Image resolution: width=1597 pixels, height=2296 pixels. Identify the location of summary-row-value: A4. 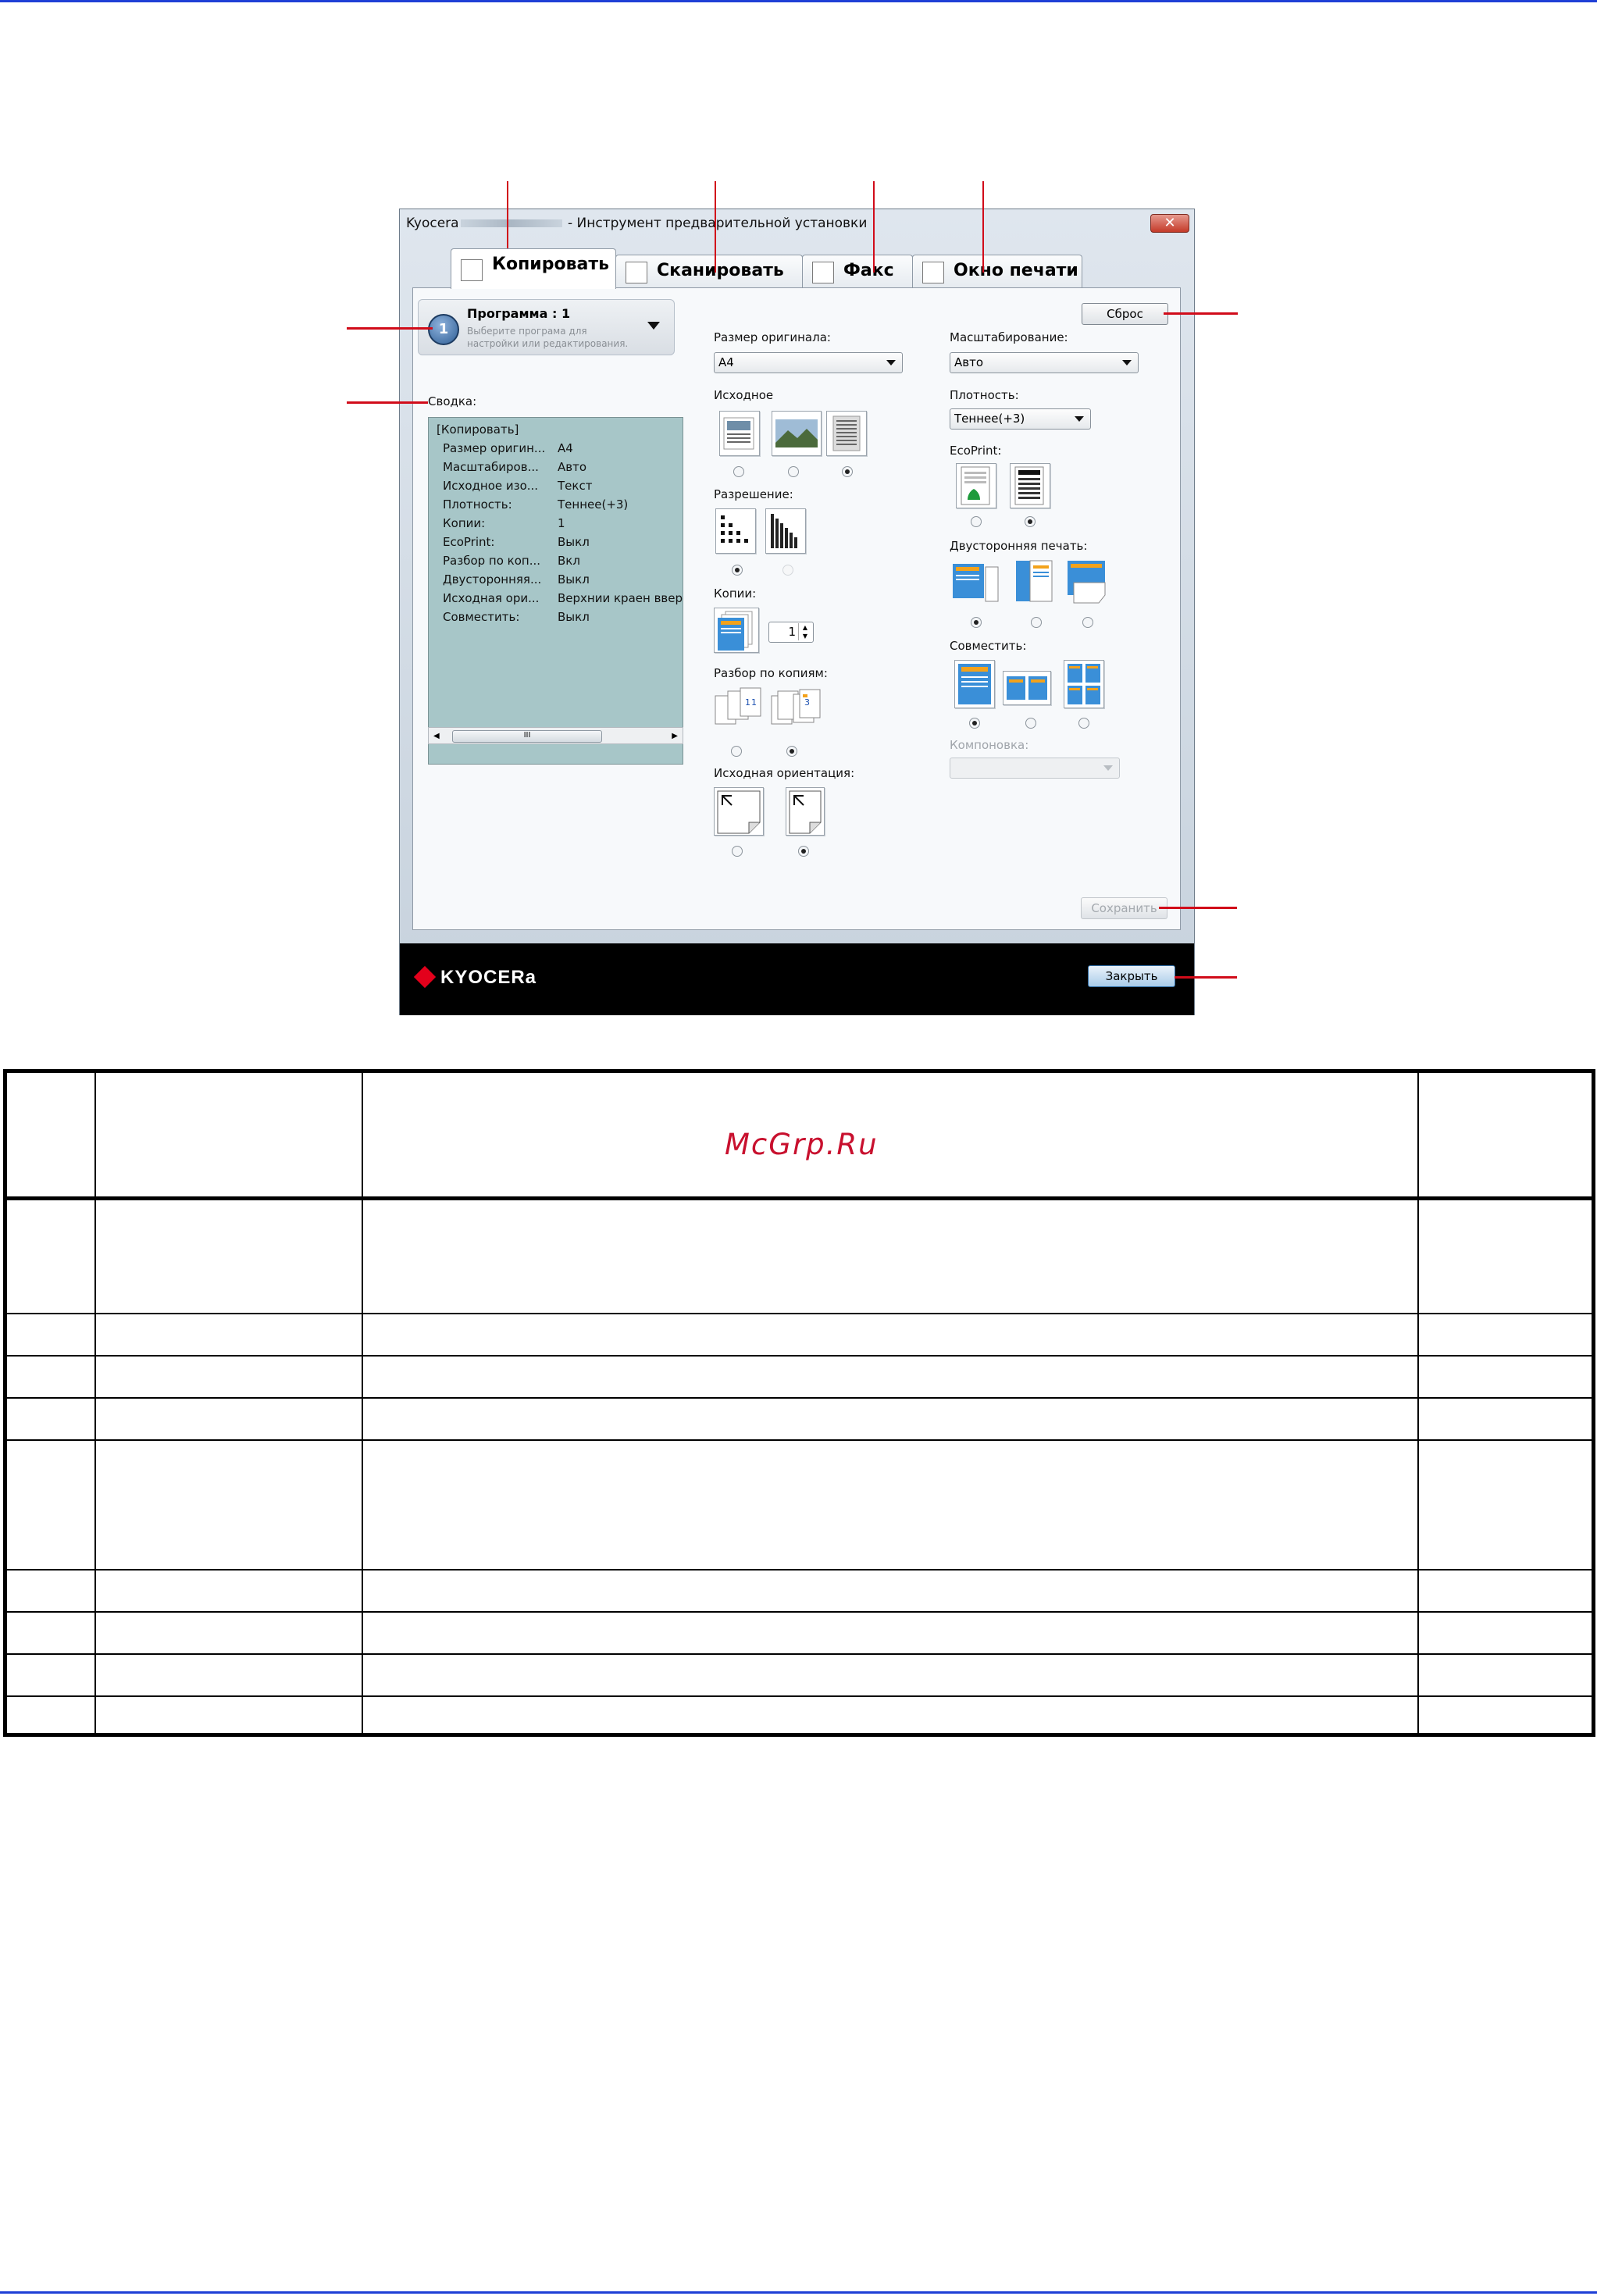
(565, 448).